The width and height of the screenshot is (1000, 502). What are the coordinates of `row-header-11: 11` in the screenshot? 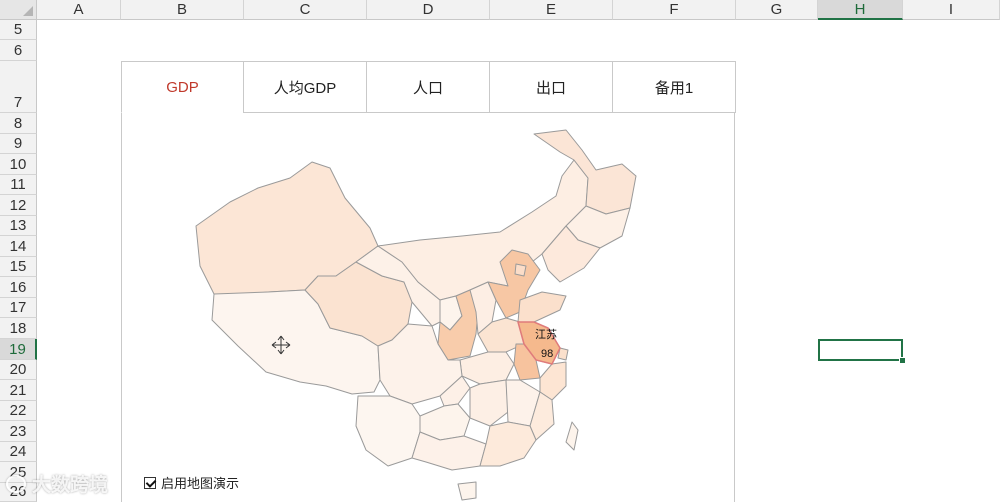 It's located at (18, 185).